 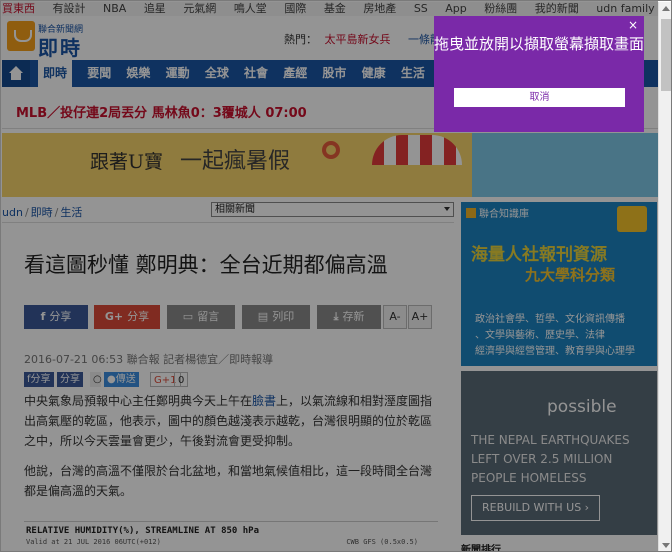 What do you see at coordinates (539, 74) in the screenshot?
I see `capture-prompt-popup: × 拖曳並放開以擷取螢幕擷取畫面 取消` at bounding box center [539, 74].